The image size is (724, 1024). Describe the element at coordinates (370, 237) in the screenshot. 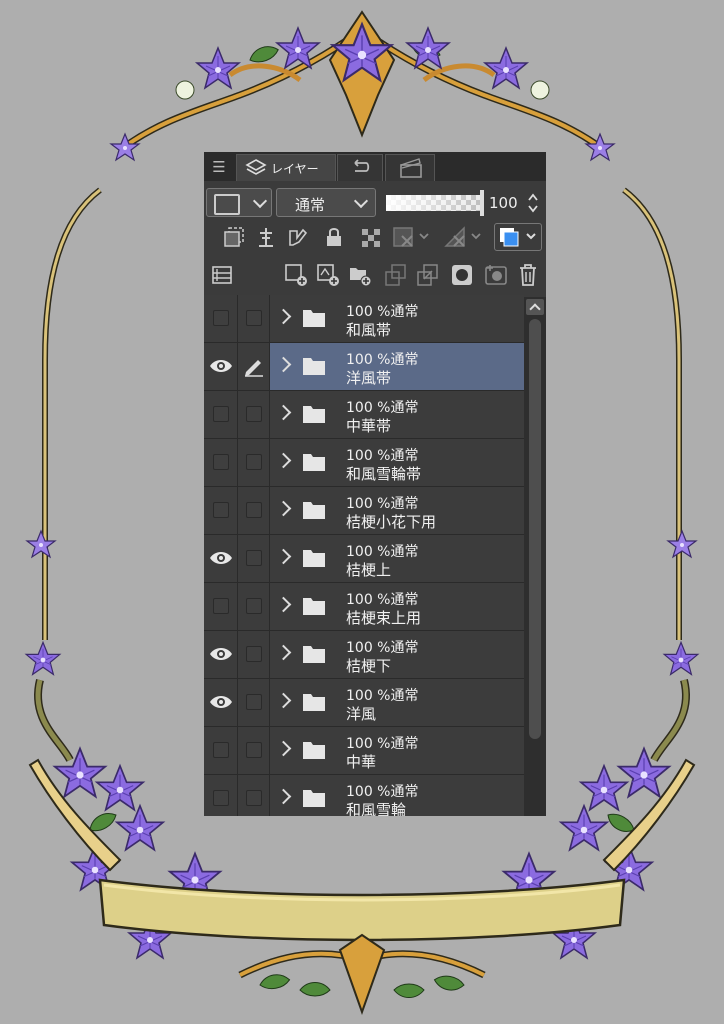

I see `lock-transparent-pixels-icon` at that location.